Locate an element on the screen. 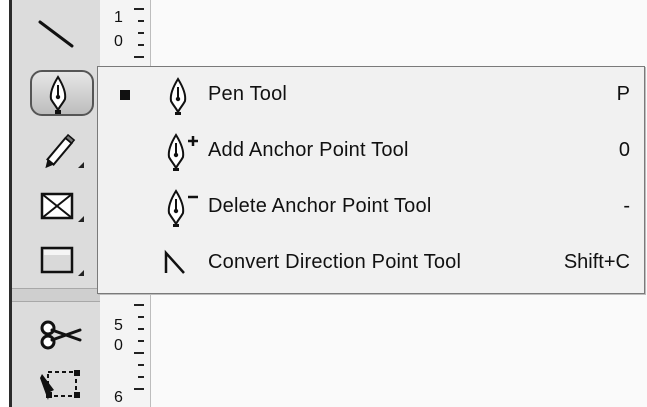 This screenshot has width=647, height=407. rectangle-tool is located at coordinates (60, 260).